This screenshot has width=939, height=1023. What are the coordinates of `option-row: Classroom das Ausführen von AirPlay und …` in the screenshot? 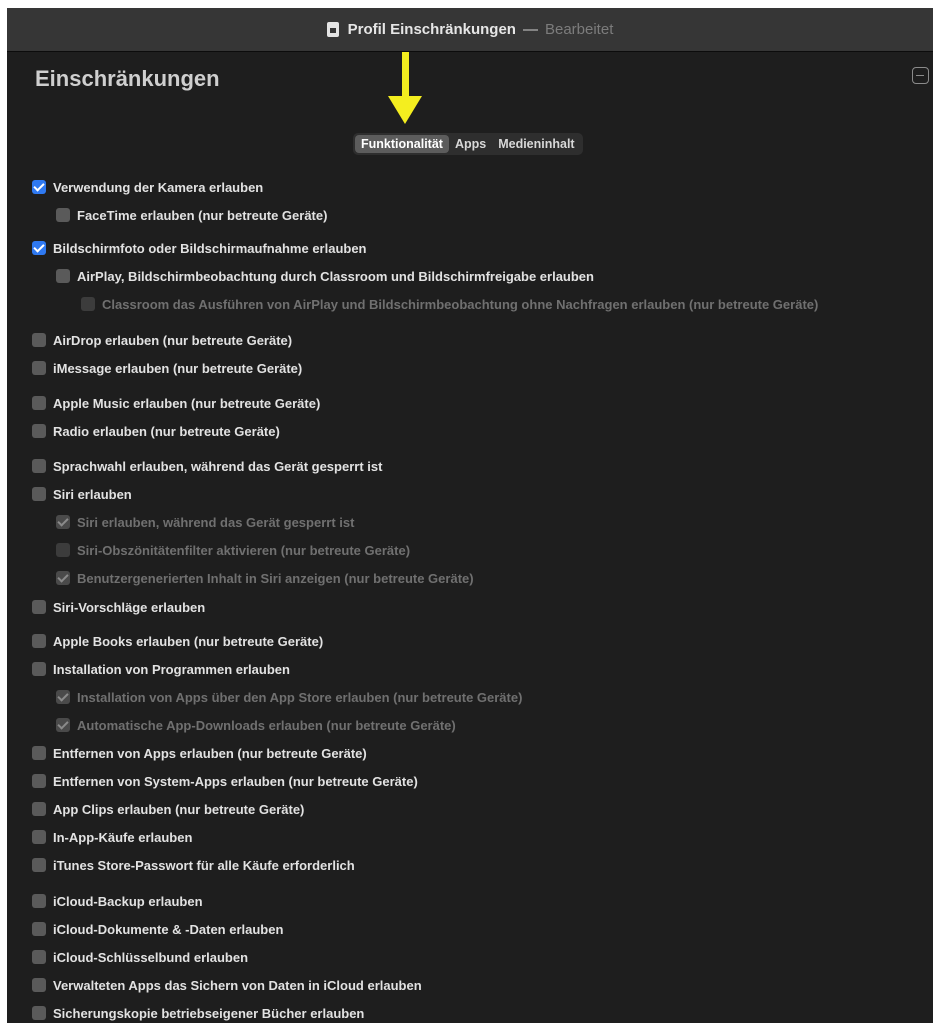 It's located at (449, 304).